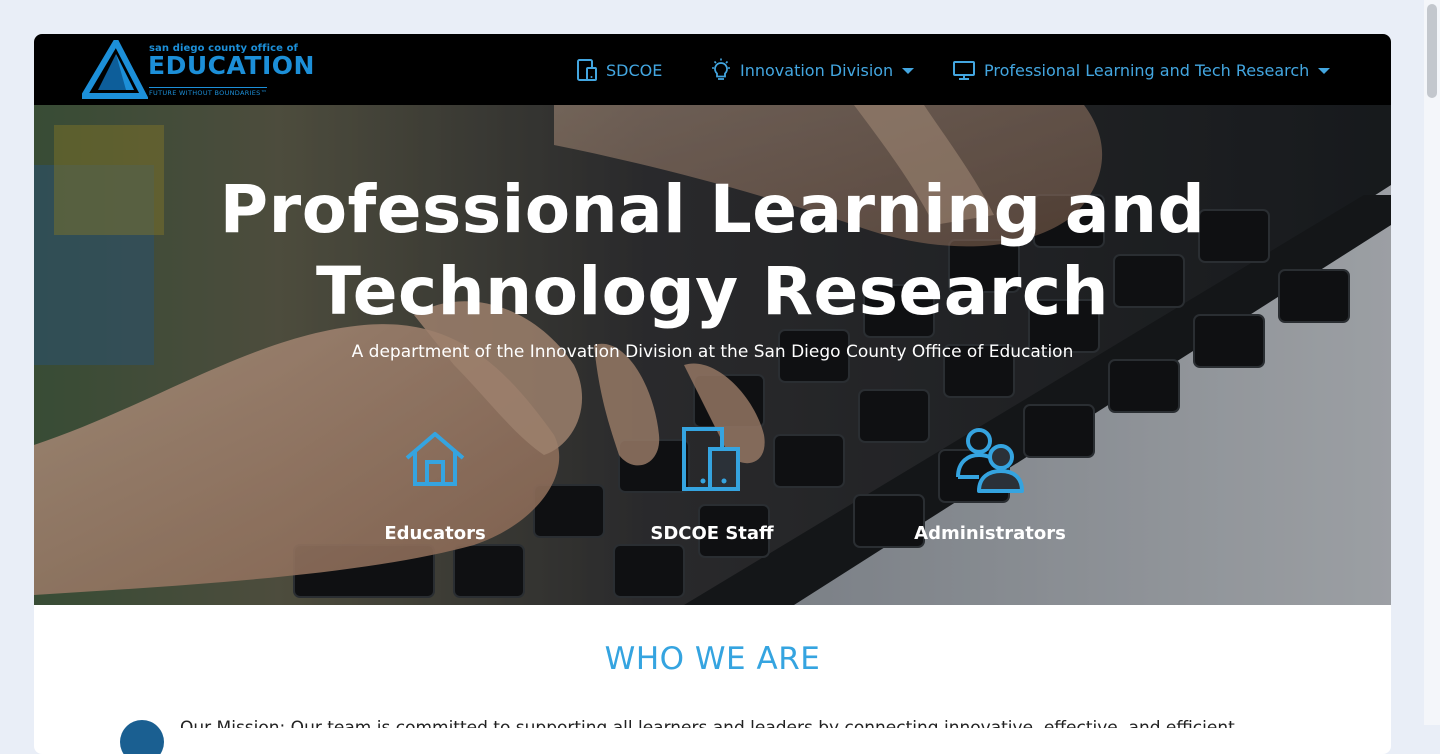 This screenshot has height=754, width=1440. What do you see at coordinates (990, 460) in the screenshot?
I see `users-icon` at bounding box center [990, 460].